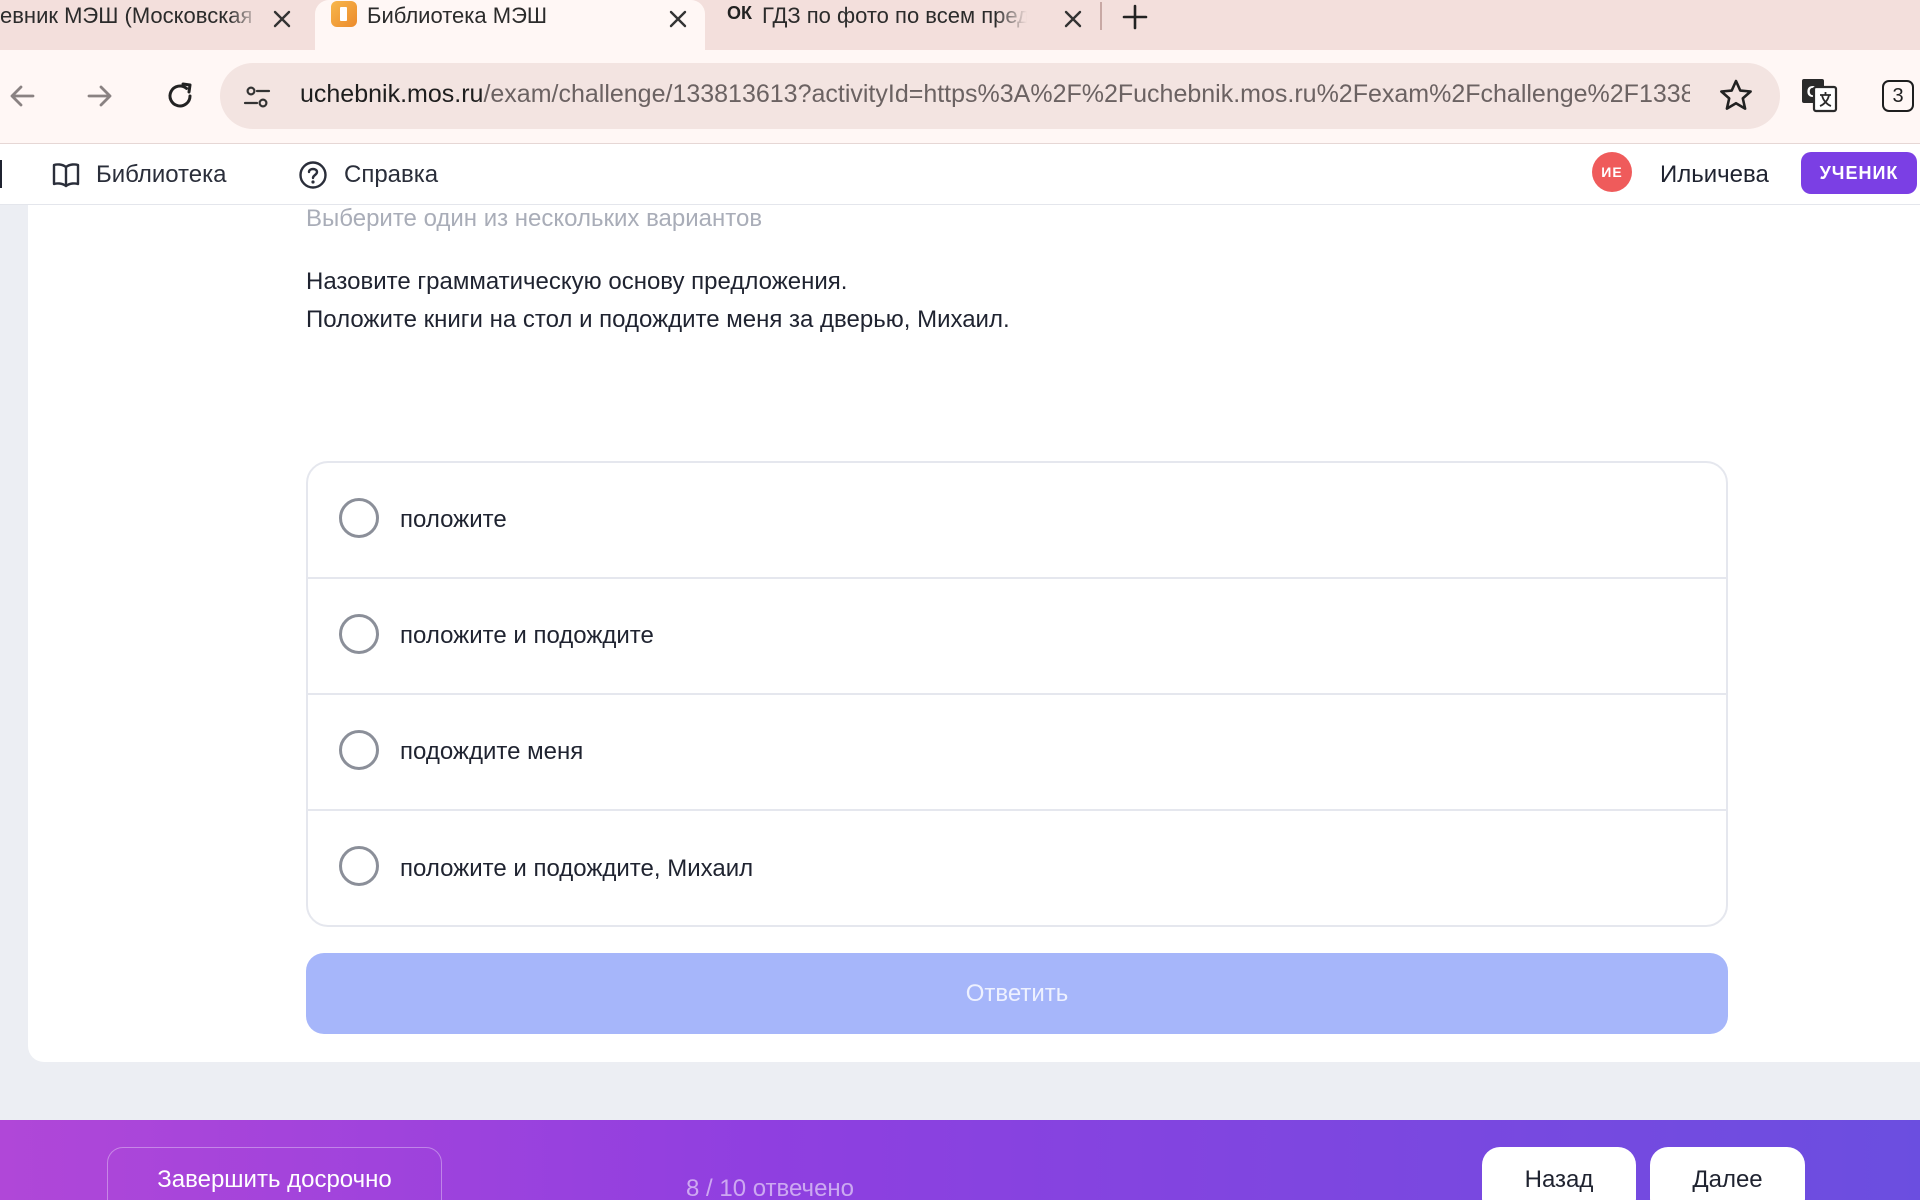 Image resolution: width=1920 pixels, height=1200 pixels. Describe the element at coordinates (1559, 1173) in the screenshot. I see `back-button: Назад` at that location.